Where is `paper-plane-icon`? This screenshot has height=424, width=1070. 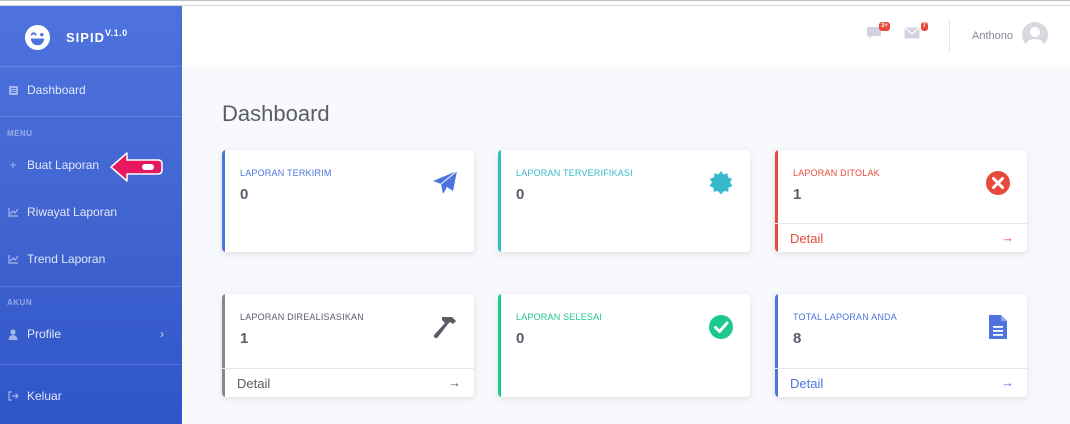
paper-plane-icon is located at coordinates (445, 182).